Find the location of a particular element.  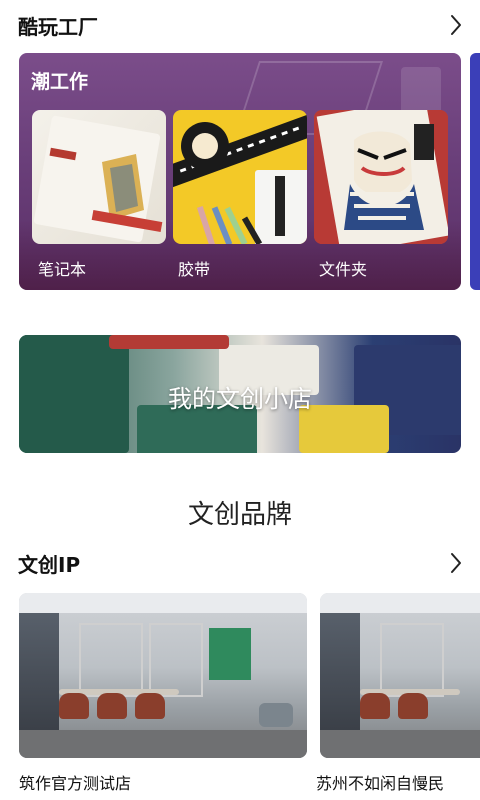

cool-factory-header: 酷玩工厂 is located at coordinates (242, 25).